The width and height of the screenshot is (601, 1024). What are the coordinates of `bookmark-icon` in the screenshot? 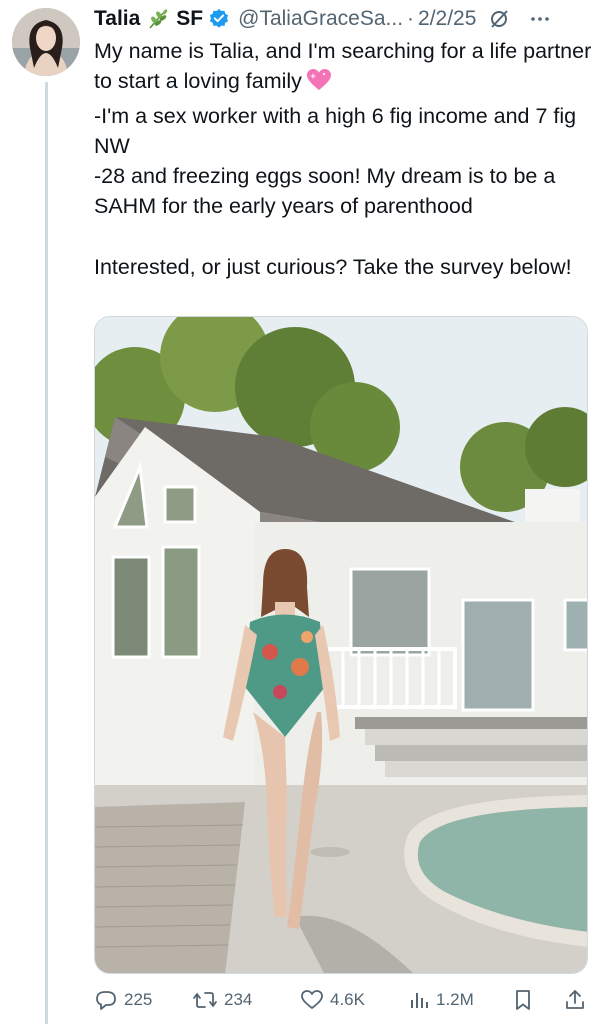 It's located at (523, 1000).